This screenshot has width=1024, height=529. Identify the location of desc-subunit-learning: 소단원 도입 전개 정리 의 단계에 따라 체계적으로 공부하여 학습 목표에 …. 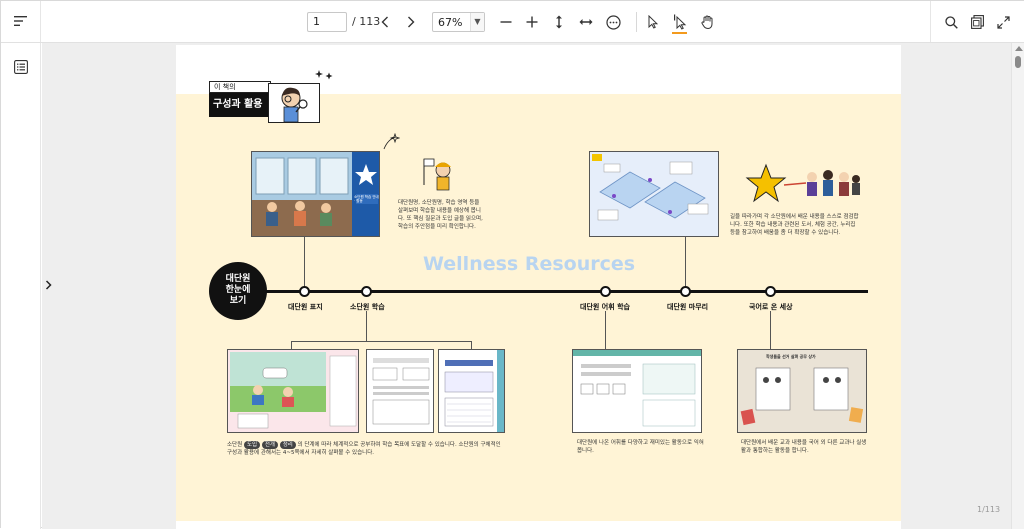
(367, 449).